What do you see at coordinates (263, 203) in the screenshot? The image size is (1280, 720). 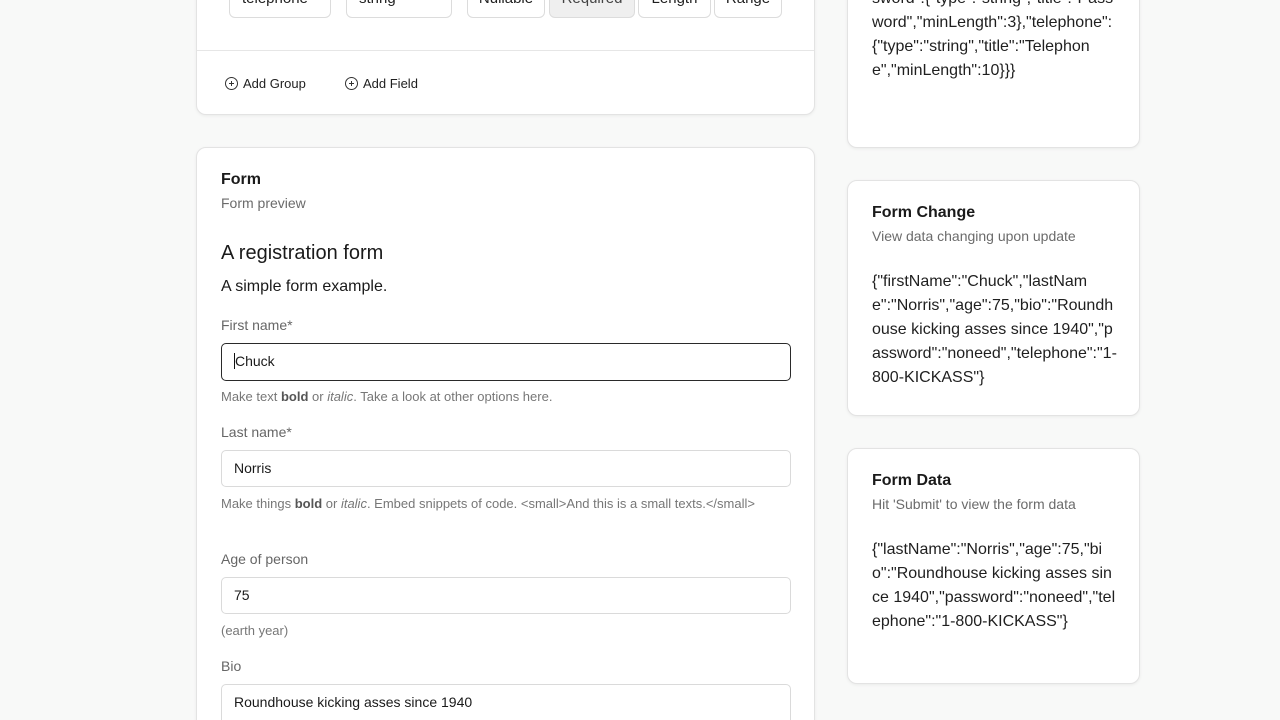 I see `card-subtitle: Form preview` at bounding box center [263, 203].